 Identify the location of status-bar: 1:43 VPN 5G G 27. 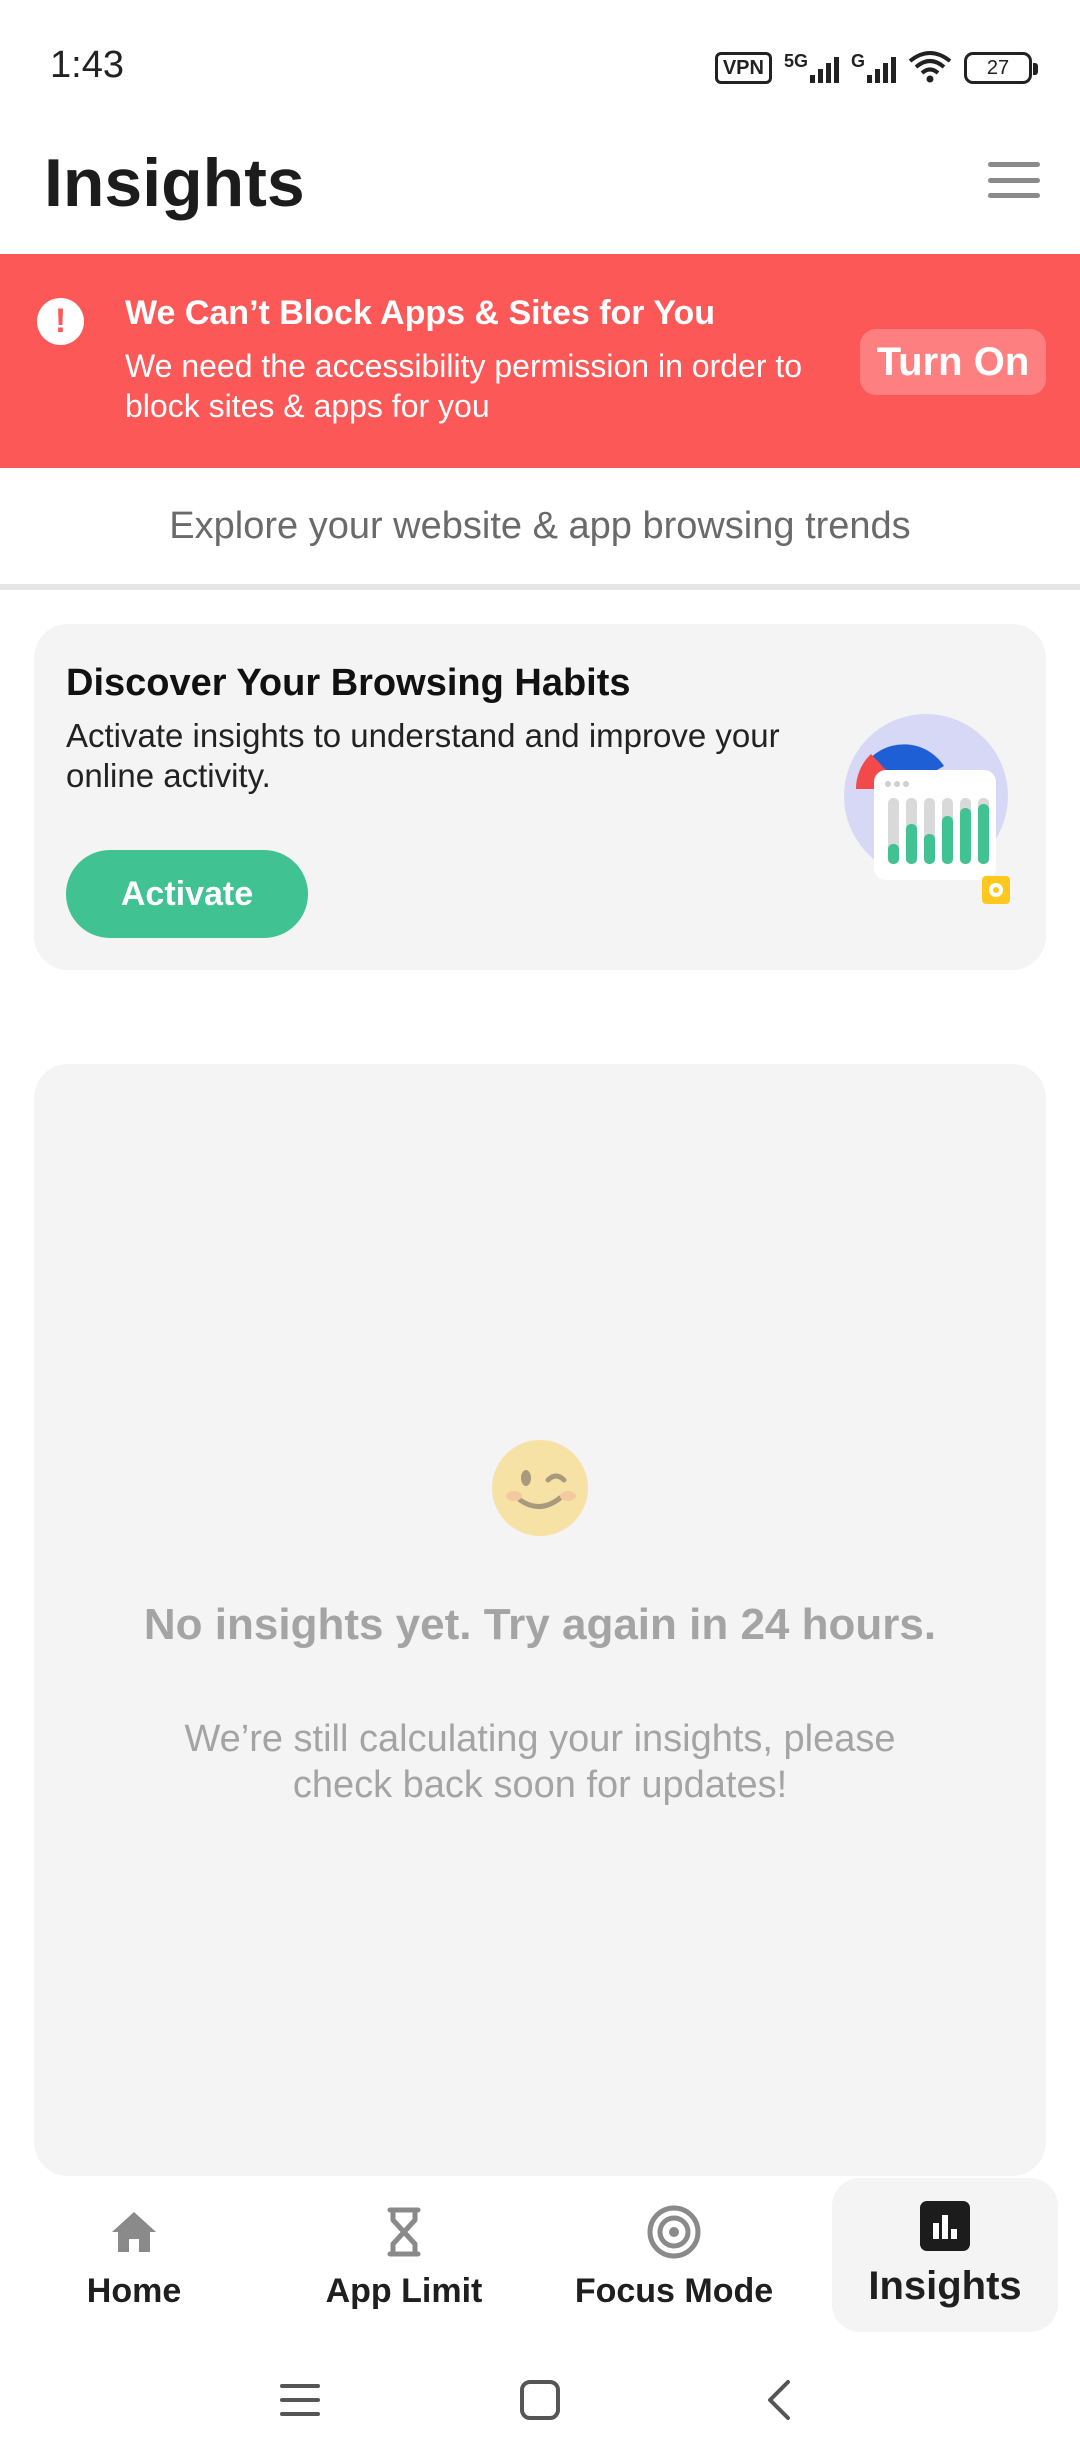
(540, 65).